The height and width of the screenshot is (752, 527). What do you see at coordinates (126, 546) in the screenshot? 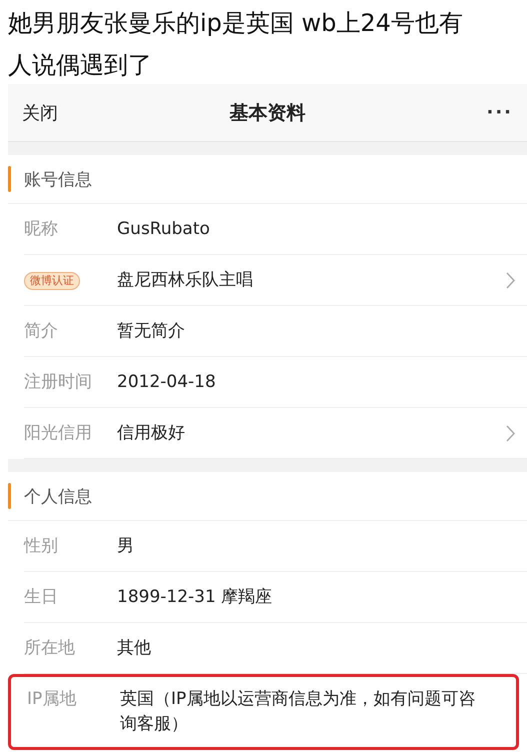
I see `field-value: 男` at bounding box center [126, 546].